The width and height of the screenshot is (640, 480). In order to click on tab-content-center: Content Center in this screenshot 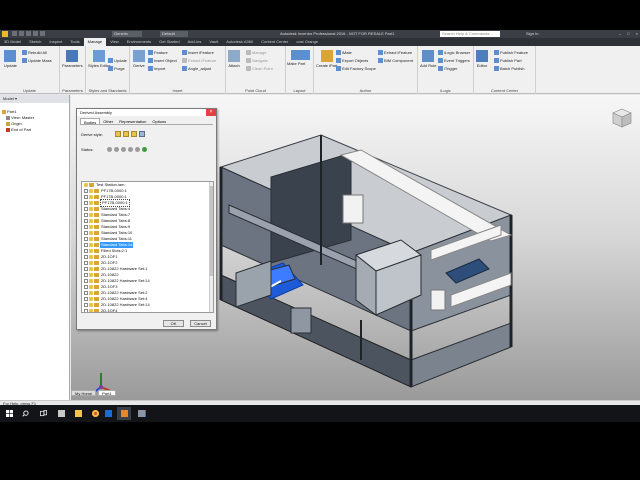, I will do `click(274, 42)`.